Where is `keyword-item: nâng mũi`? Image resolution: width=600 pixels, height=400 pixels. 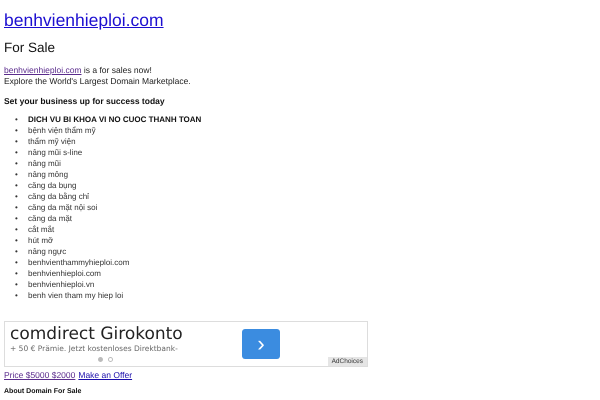
keyword-item: nâng mũi is located at coordinates (44, 163).